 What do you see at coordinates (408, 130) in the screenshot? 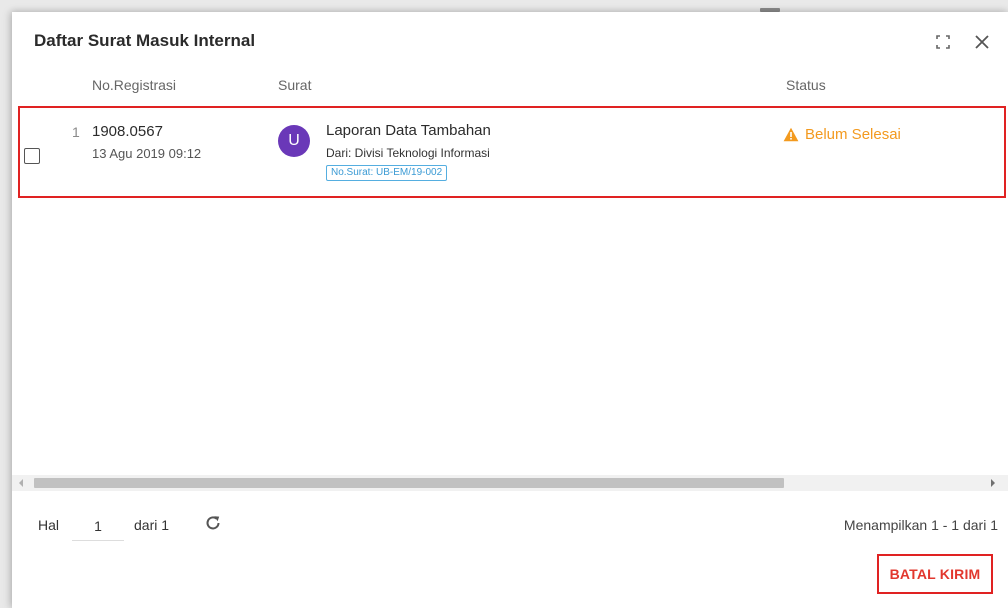
I see `letter-subject: Laporan Data Tambahan` at bounding box center [408, 130].